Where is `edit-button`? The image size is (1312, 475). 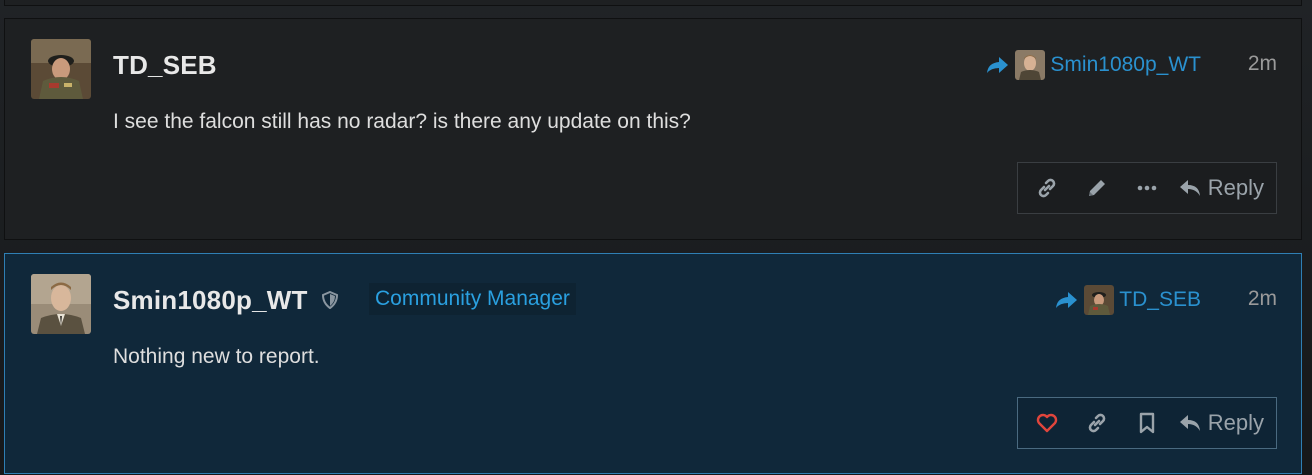 edit-button is located at coordinates (1097, 188).